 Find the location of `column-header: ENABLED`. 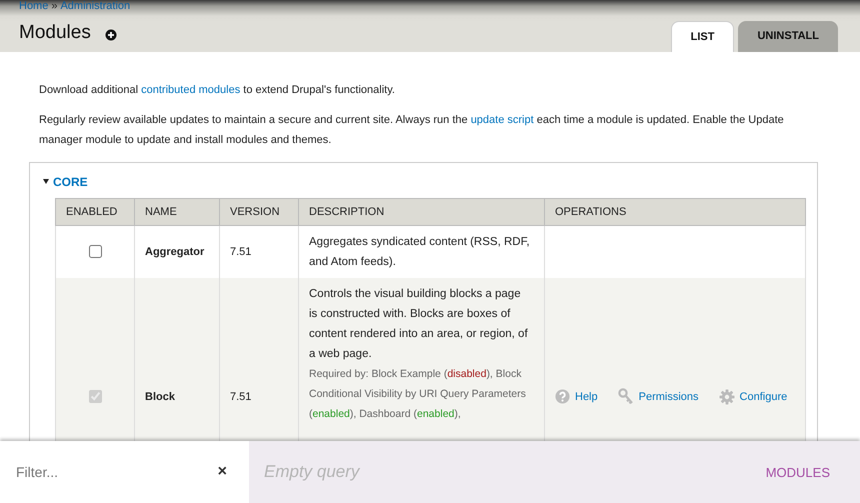

column-header: ENABLED is located at coordinates (95, 211).